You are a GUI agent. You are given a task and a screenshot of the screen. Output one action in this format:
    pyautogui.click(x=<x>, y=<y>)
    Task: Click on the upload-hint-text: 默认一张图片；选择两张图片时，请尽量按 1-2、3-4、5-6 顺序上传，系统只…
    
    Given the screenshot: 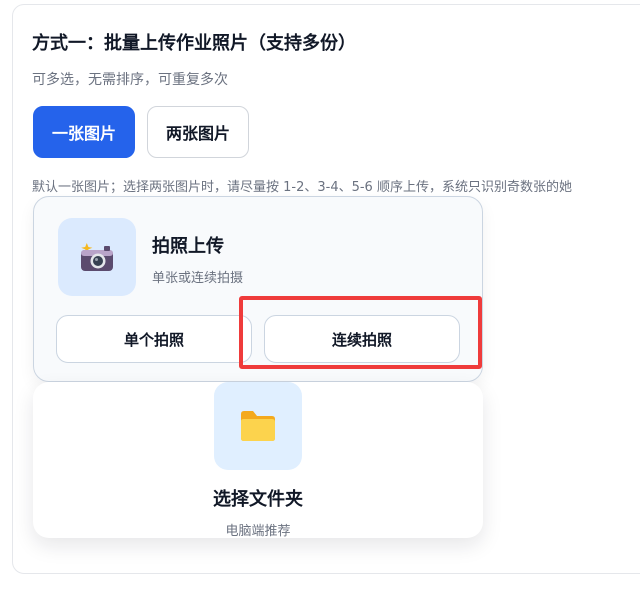 What is the action you would take?
    pyautogui.click(x=302, y=187)
    